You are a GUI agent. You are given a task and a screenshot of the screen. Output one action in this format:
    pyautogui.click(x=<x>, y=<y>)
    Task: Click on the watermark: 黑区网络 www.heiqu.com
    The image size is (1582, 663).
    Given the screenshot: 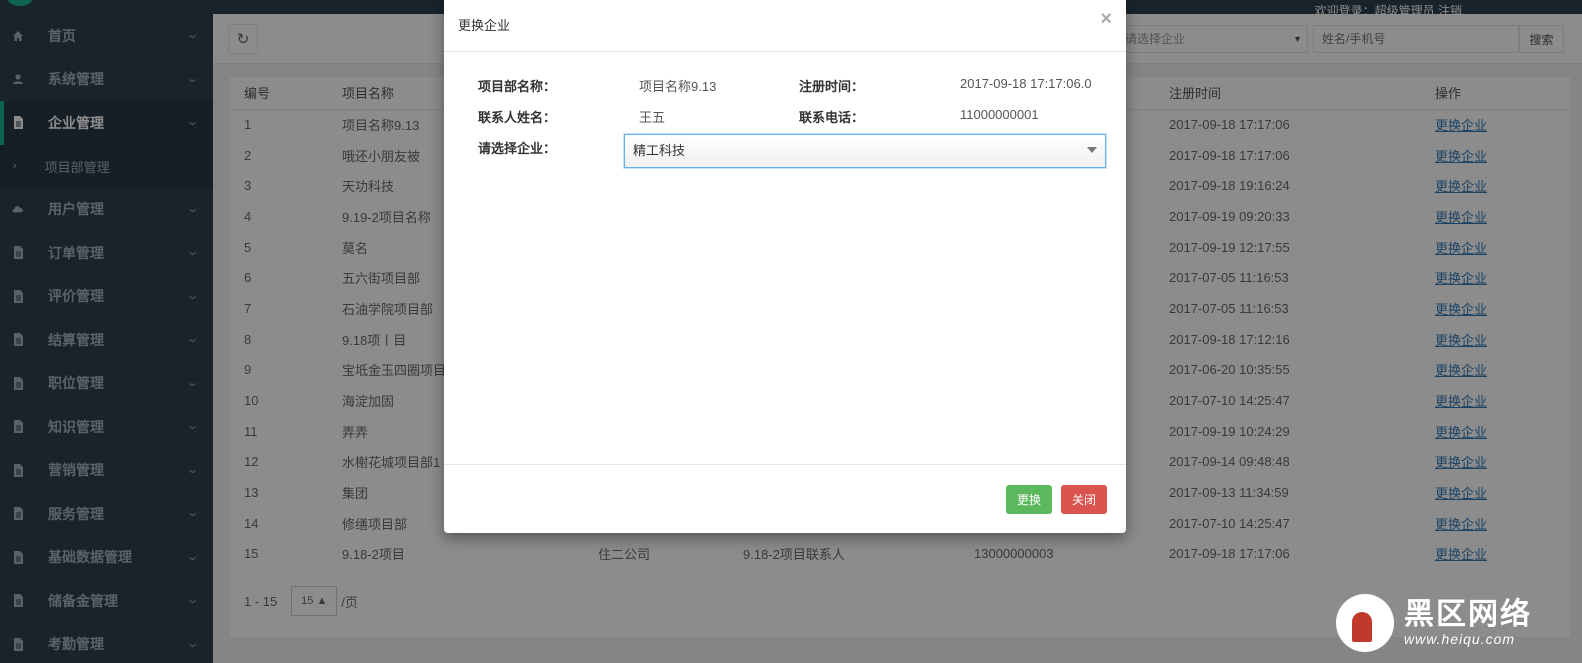 What is the action you would take?
    pyautogui.click(x=1451, y=622)
    